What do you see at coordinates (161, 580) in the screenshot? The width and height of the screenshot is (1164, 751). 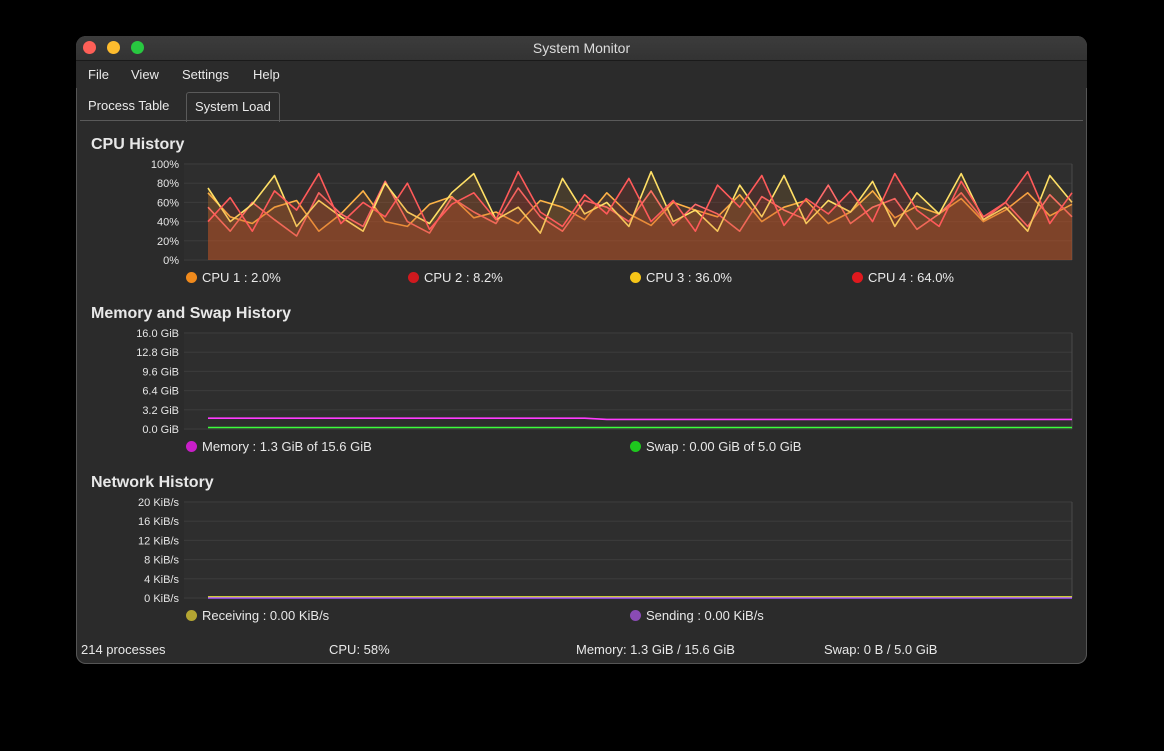 I see `network-y-tick-label: 4 KiB/s` at bounding box center [161, 580].